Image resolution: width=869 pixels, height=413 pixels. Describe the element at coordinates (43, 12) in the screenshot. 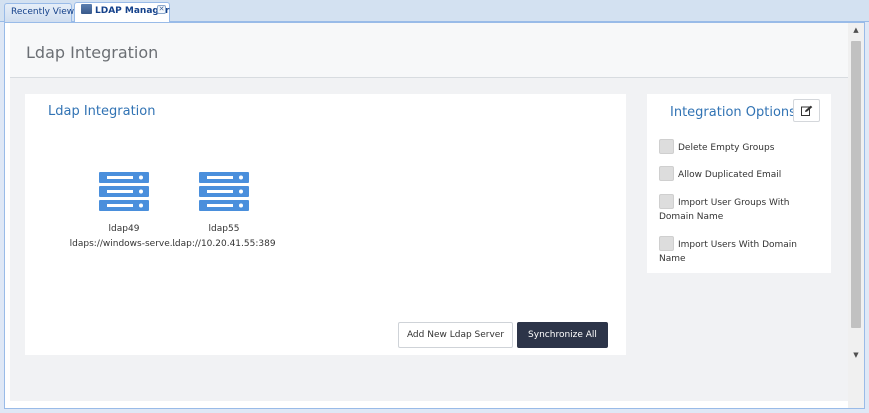

I see `tab-label: Recently View` at that location.